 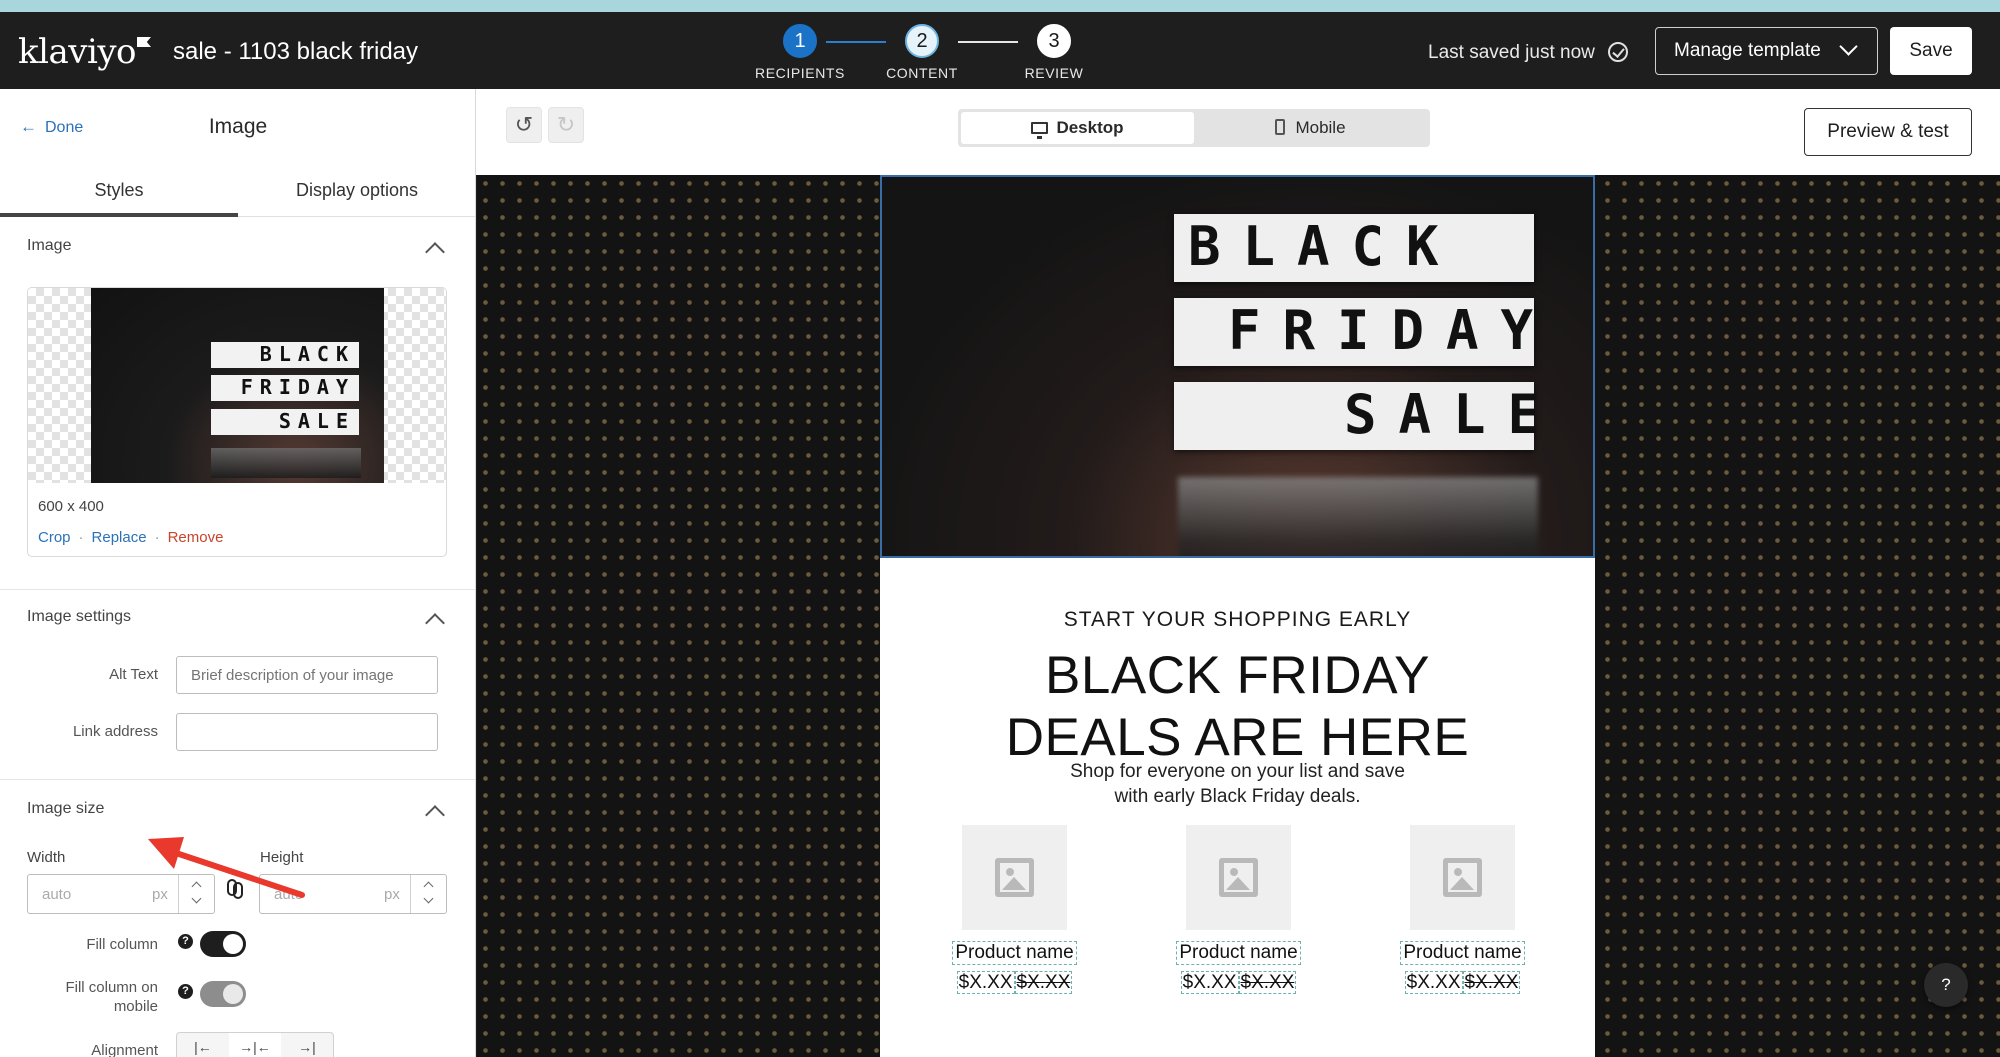 I want to click on desktop-view-button: Desktop, so click(x=1077, y=128).